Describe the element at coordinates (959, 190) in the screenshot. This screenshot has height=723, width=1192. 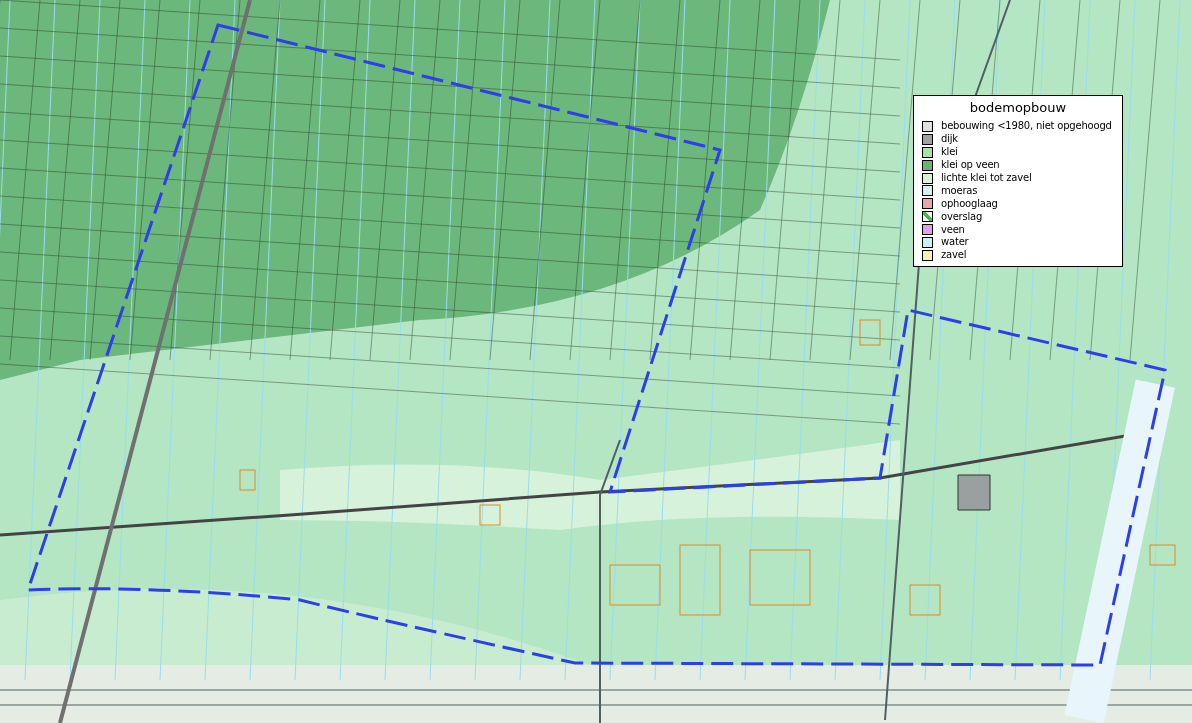
I see `legend-label: moeras` at that location.